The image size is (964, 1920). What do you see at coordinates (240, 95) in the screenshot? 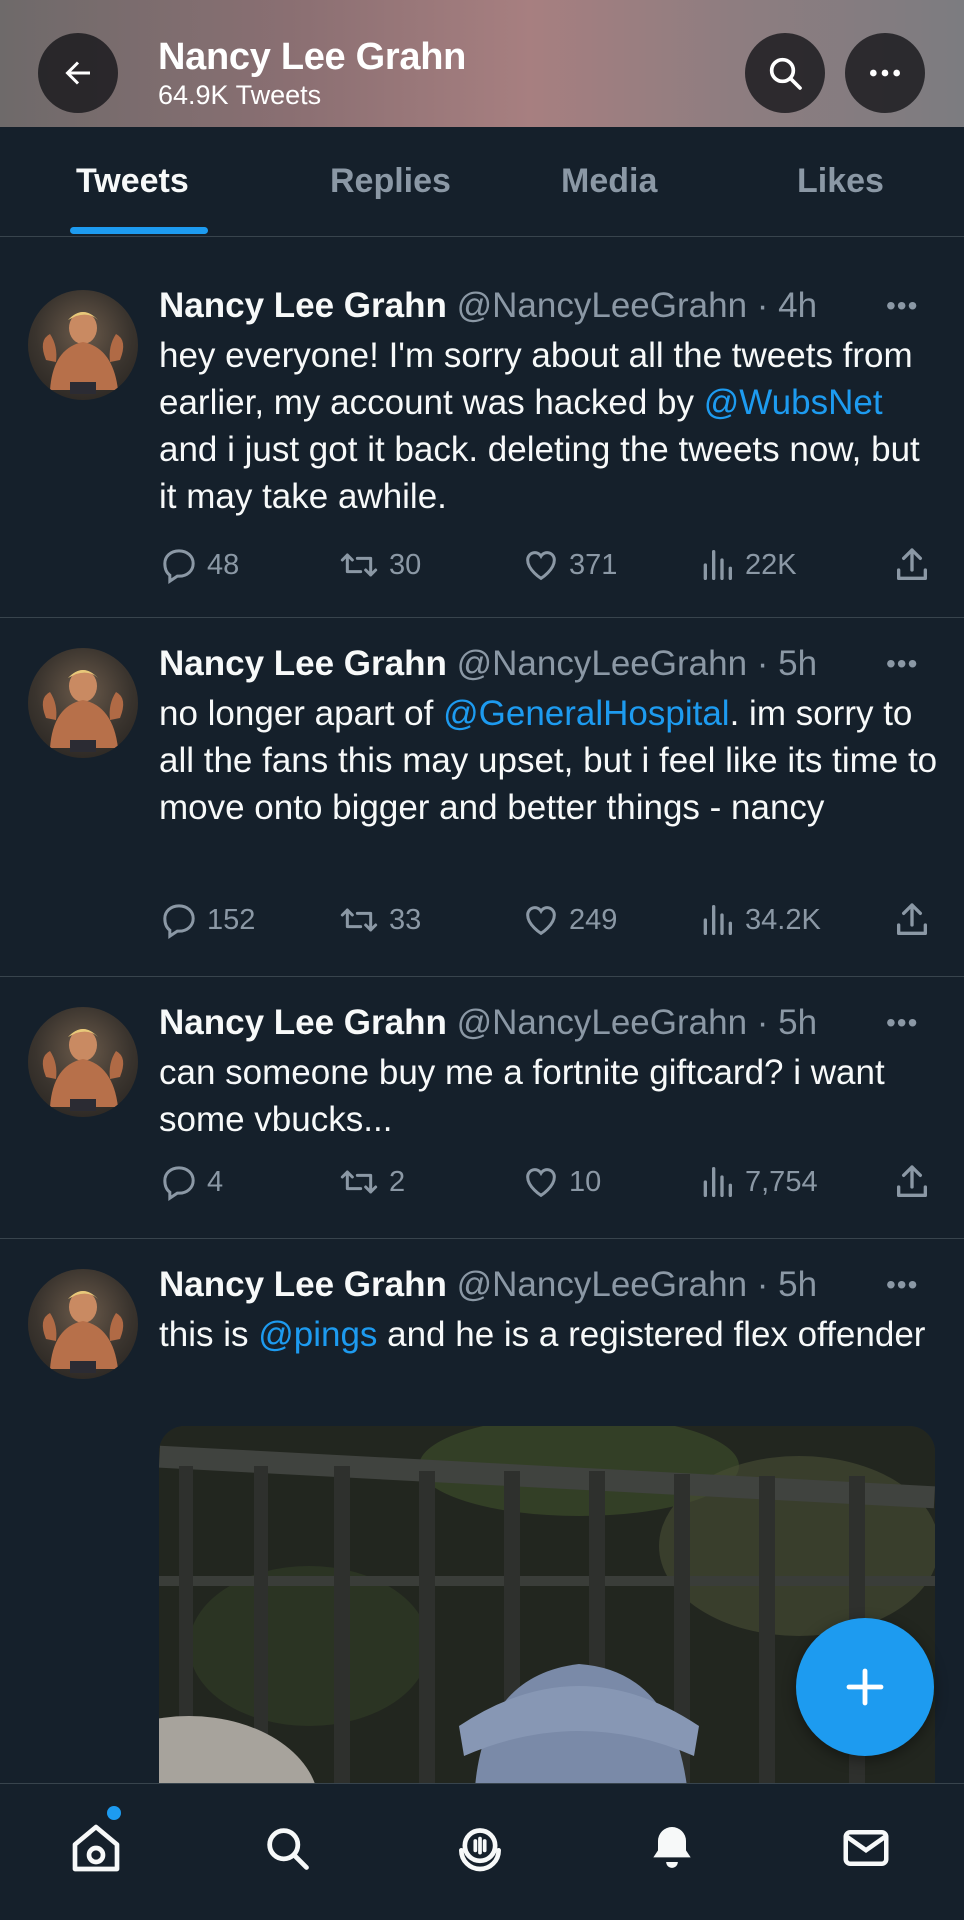
I see `tweet-count: 64.9K Tweets` at bounding box center [240, 95].